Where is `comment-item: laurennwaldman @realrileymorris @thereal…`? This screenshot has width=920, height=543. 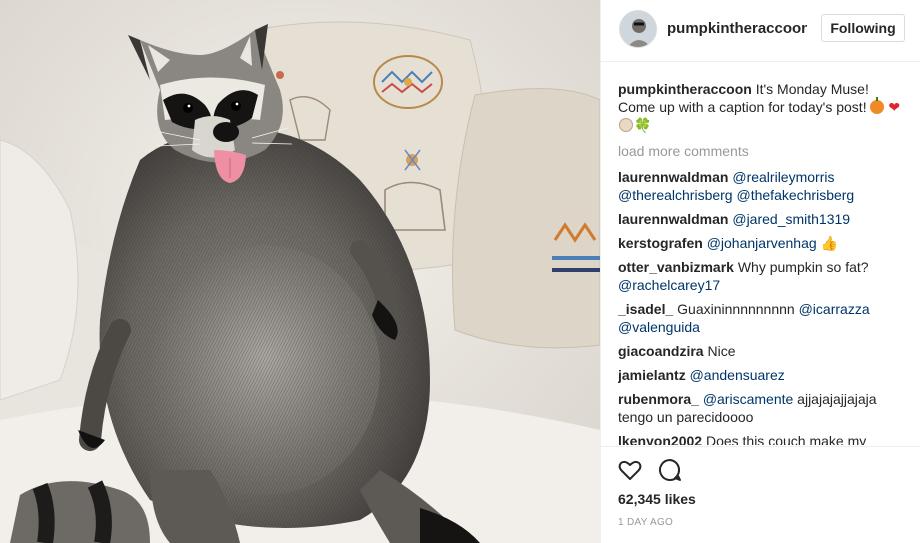 comment-item: laurennwaldman @realrileymorris @thereal… is located at coordinates (762, 186).